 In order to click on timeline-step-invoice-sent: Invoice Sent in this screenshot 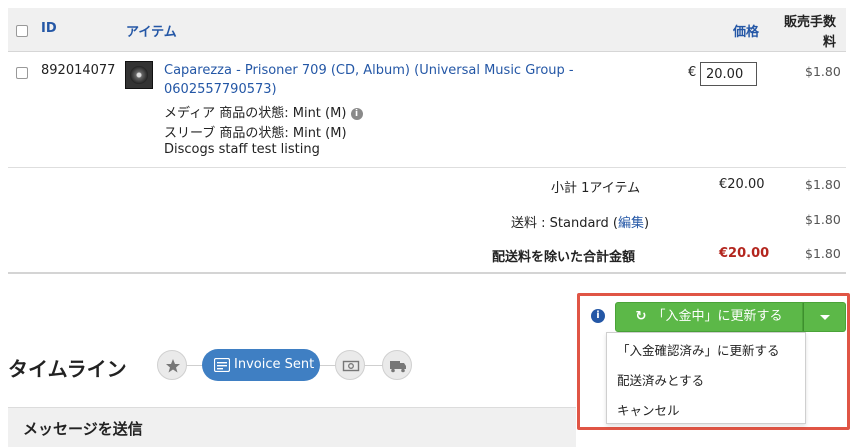, I will do `click(261, 365)`.